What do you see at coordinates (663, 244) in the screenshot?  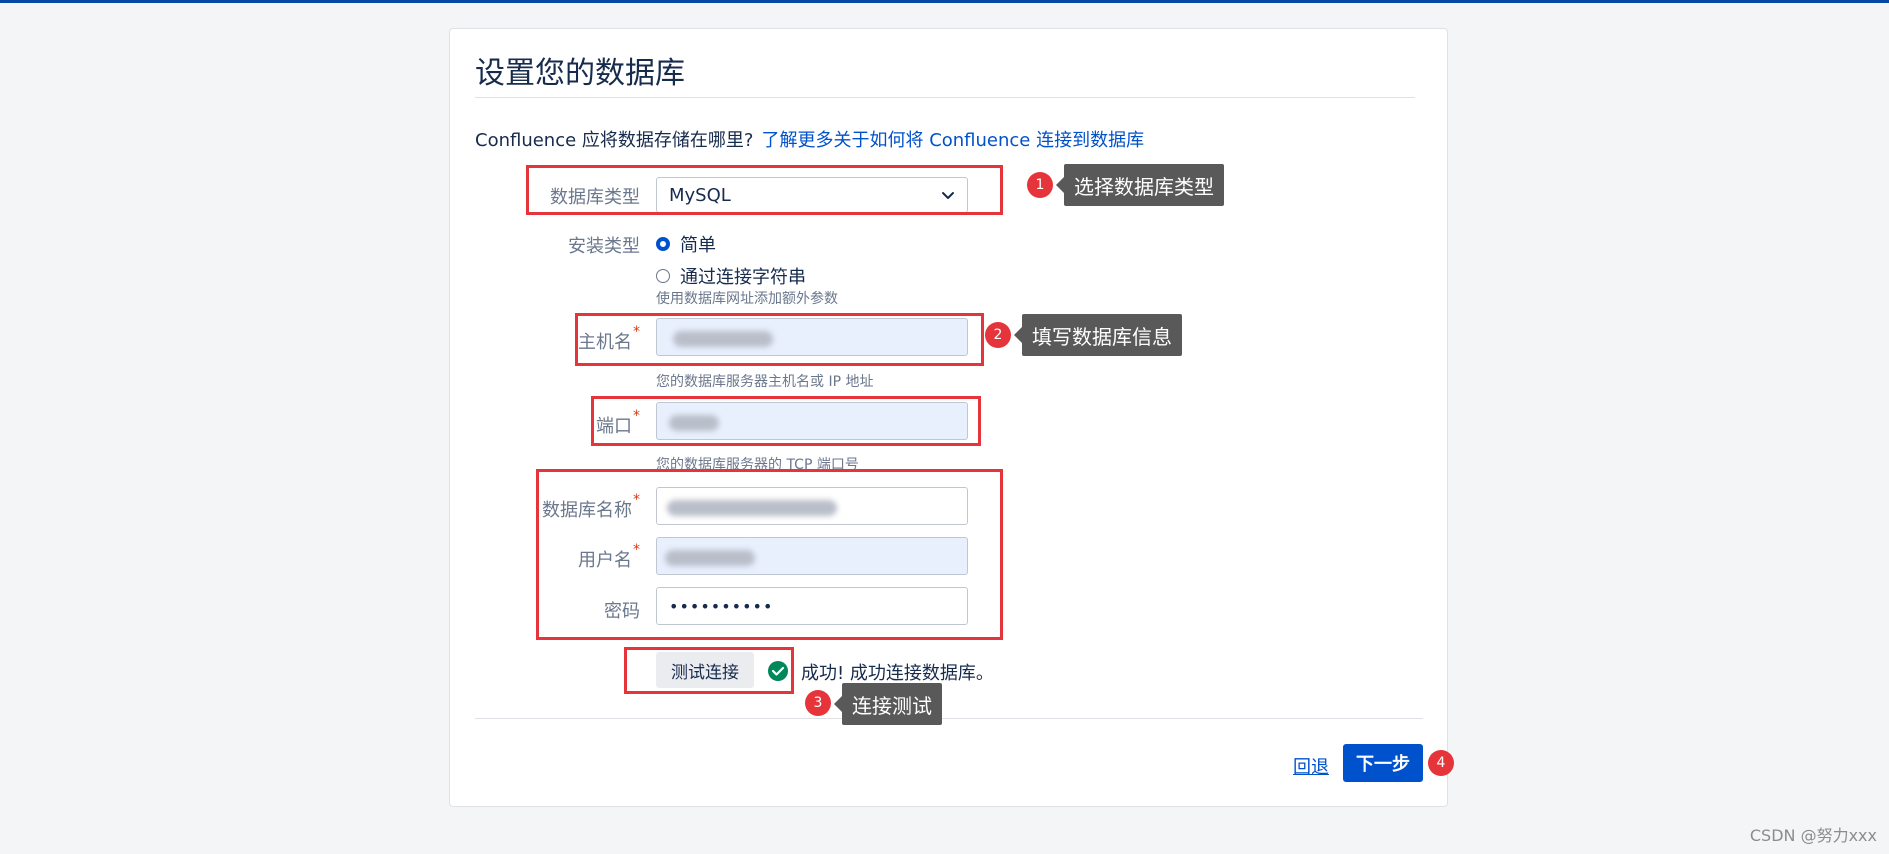 I see `radio-simple-dot` at bounding box center [663, 244].